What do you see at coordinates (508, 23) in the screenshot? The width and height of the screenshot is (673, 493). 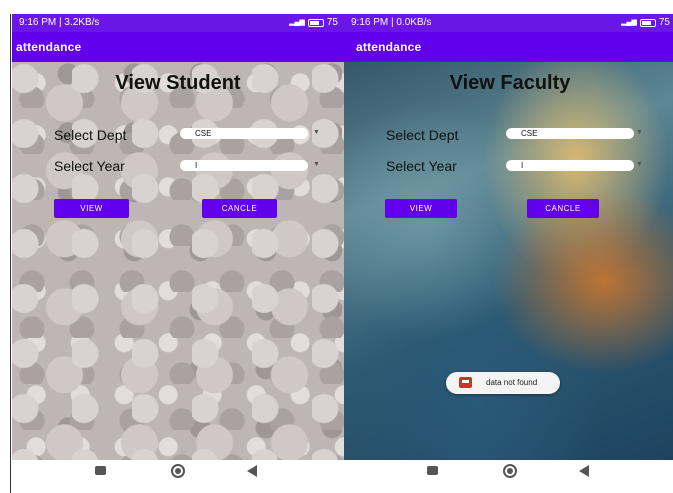 I see `status-bar: 9:16 PM | 0.0KB/s ▂▄▆ 75` at bounding box center [508, 23].